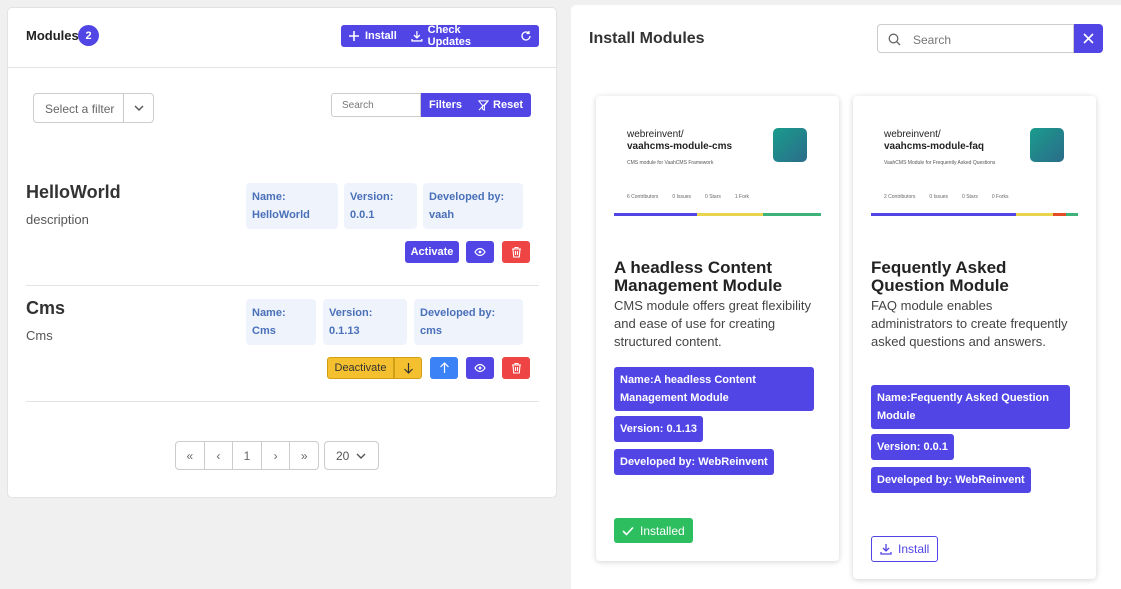 This screenshot has height=589, width=1121. Describe the element at coordinates (360, 368) in the screenshot. I see `deactivate-button: Deactivate` at that location.